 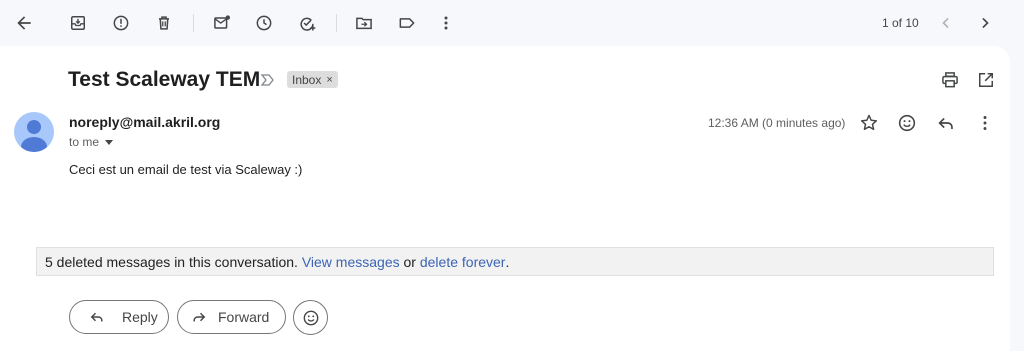 I want to click on person-icon, so click(x=34, y=136).